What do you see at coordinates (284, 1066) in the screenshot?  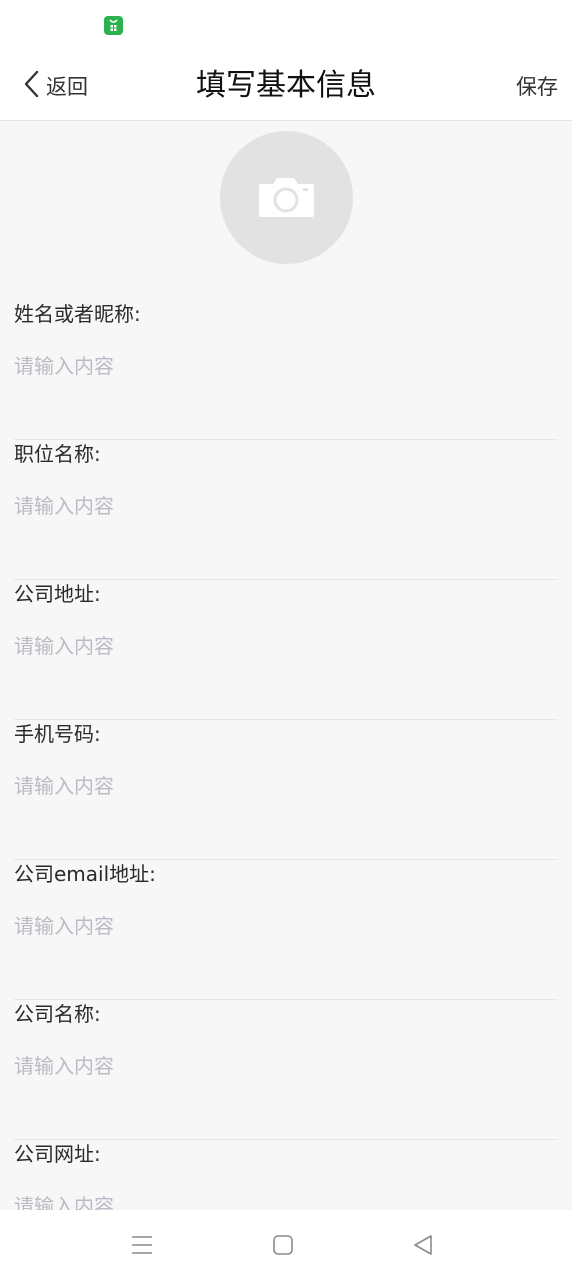 I see `company-name-input` at bounding box center [284, 1066].